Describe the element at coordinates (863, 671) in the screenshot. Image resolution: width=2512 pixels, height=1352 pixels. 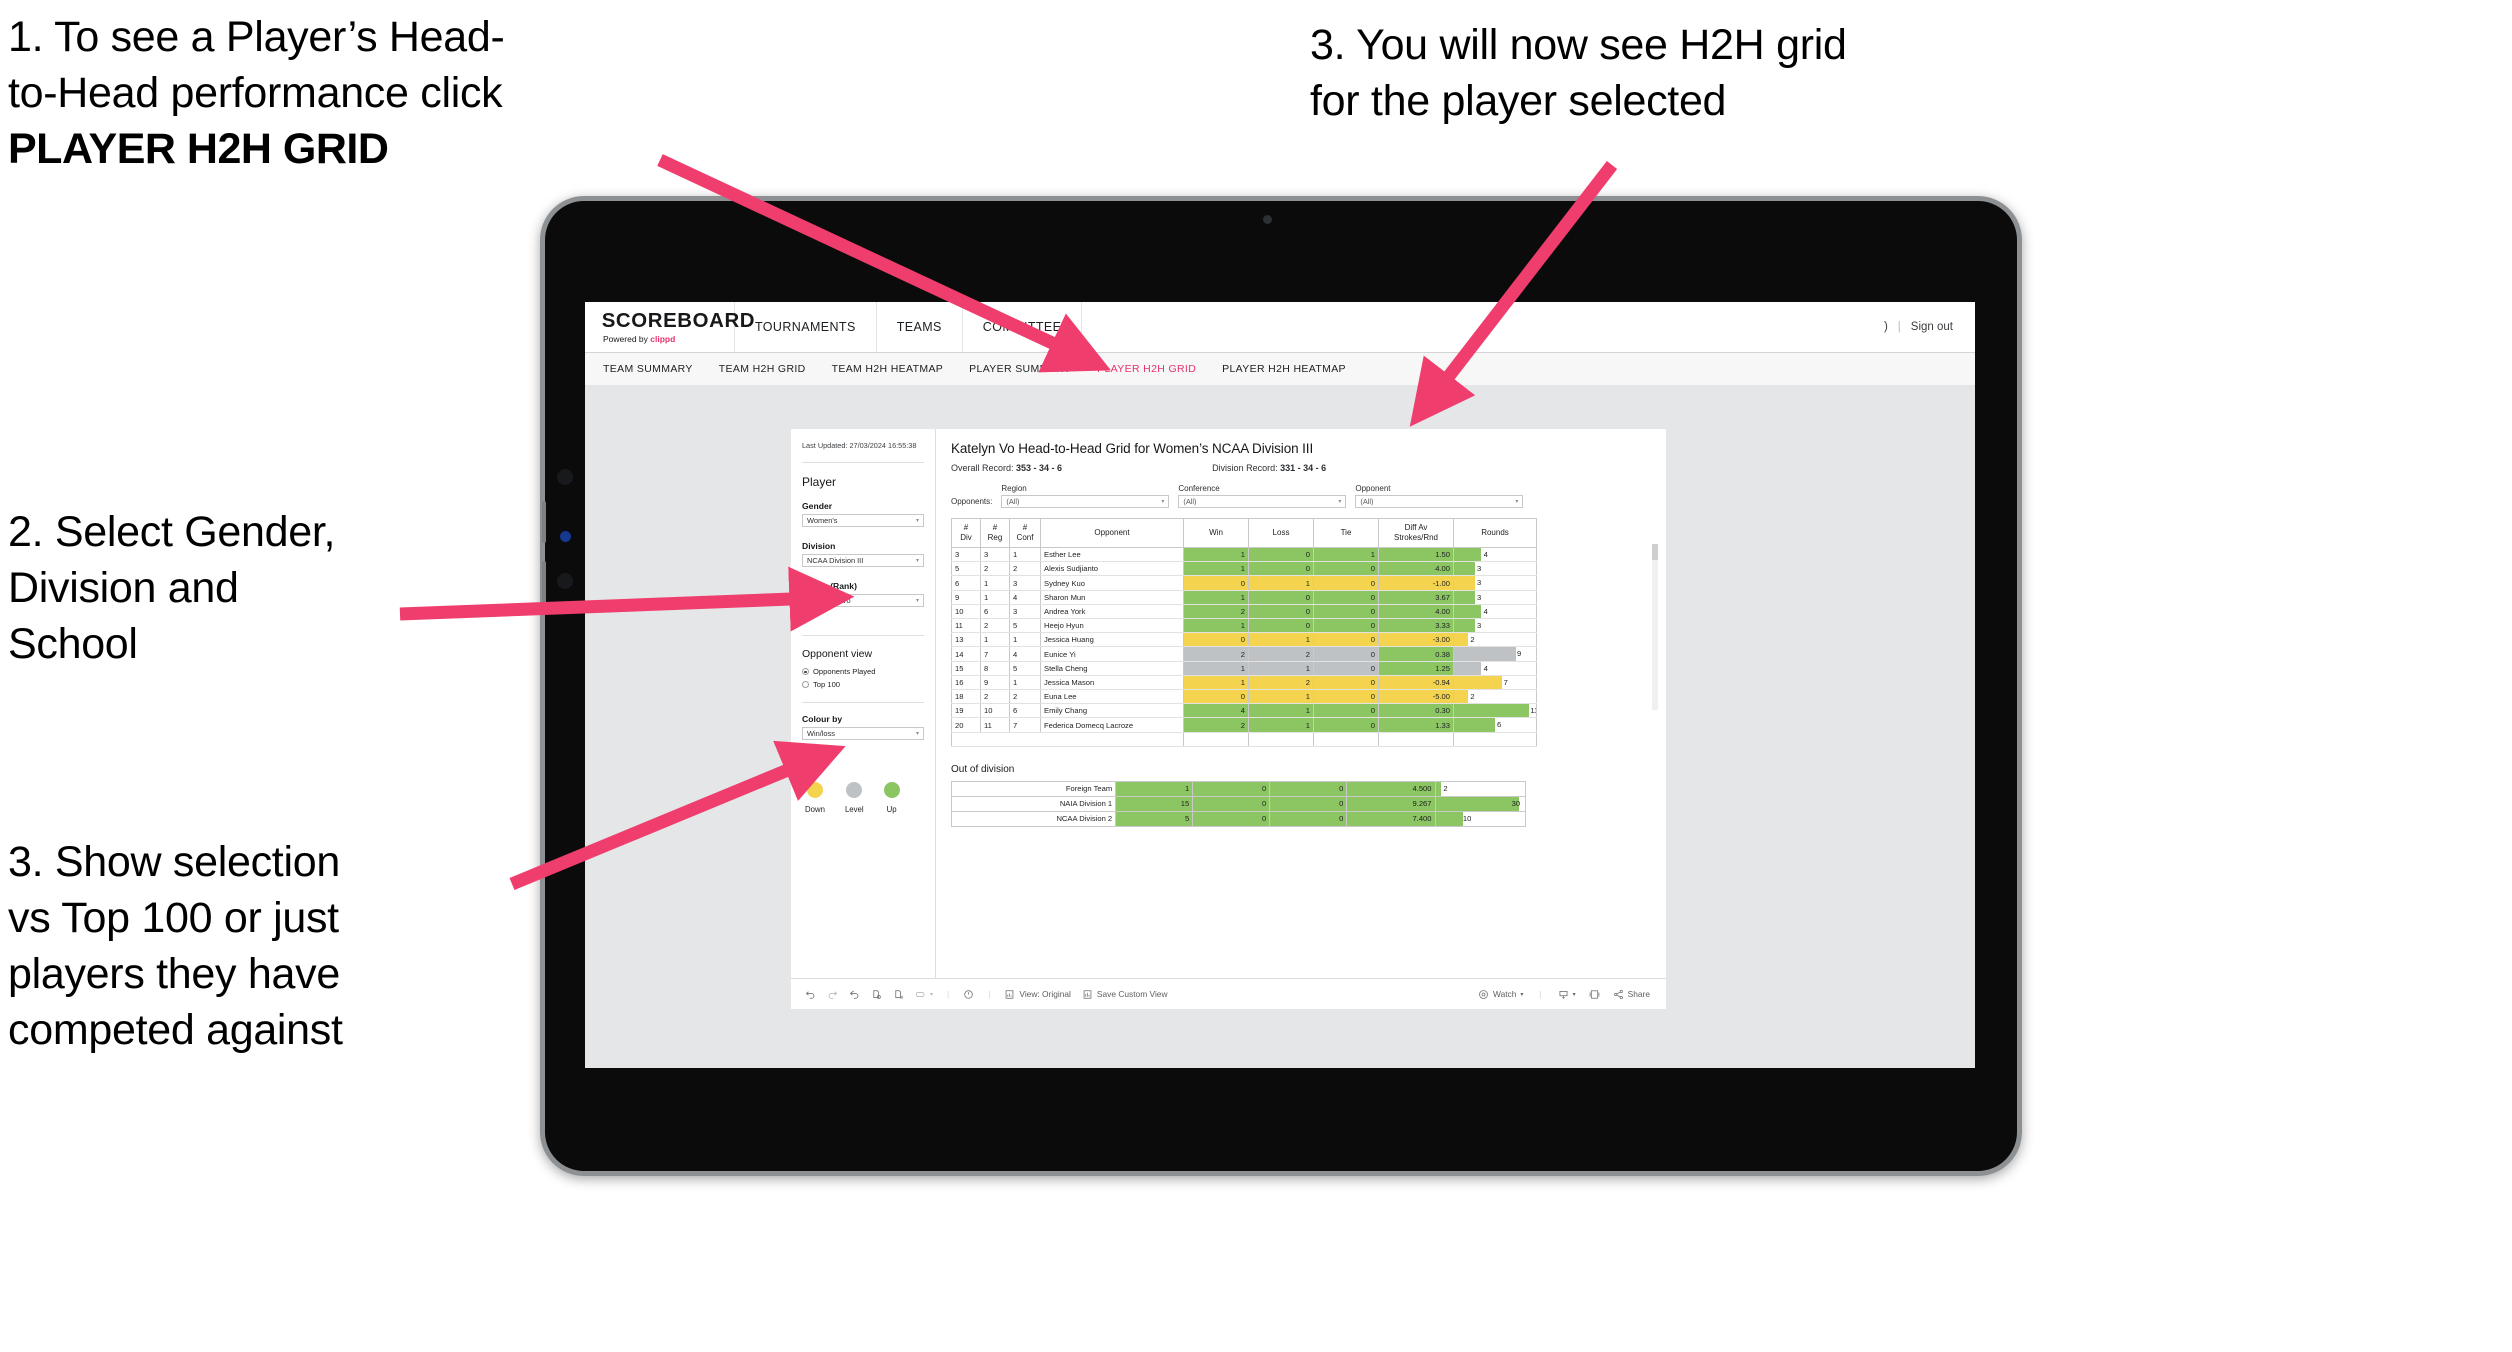
I see `radio-opponents-played: Opponents Played` at that location.